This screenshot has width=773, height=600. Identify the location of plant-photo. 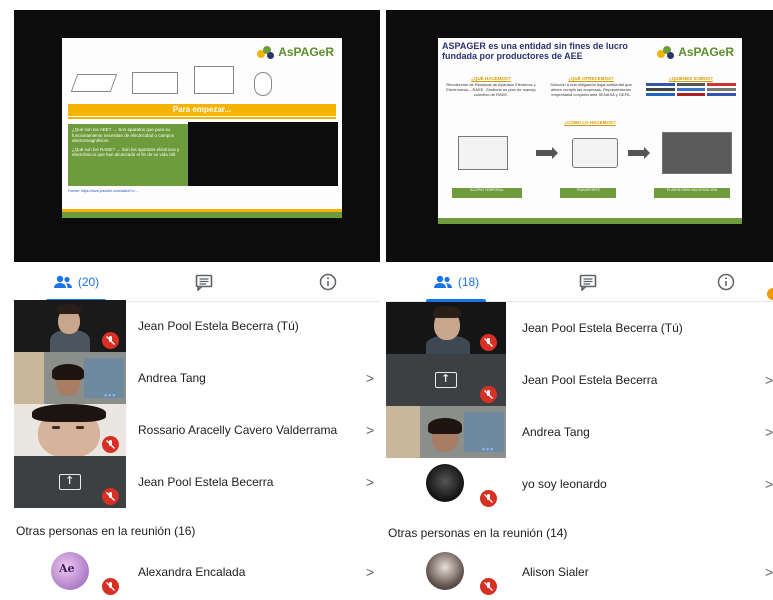
(697, 153).